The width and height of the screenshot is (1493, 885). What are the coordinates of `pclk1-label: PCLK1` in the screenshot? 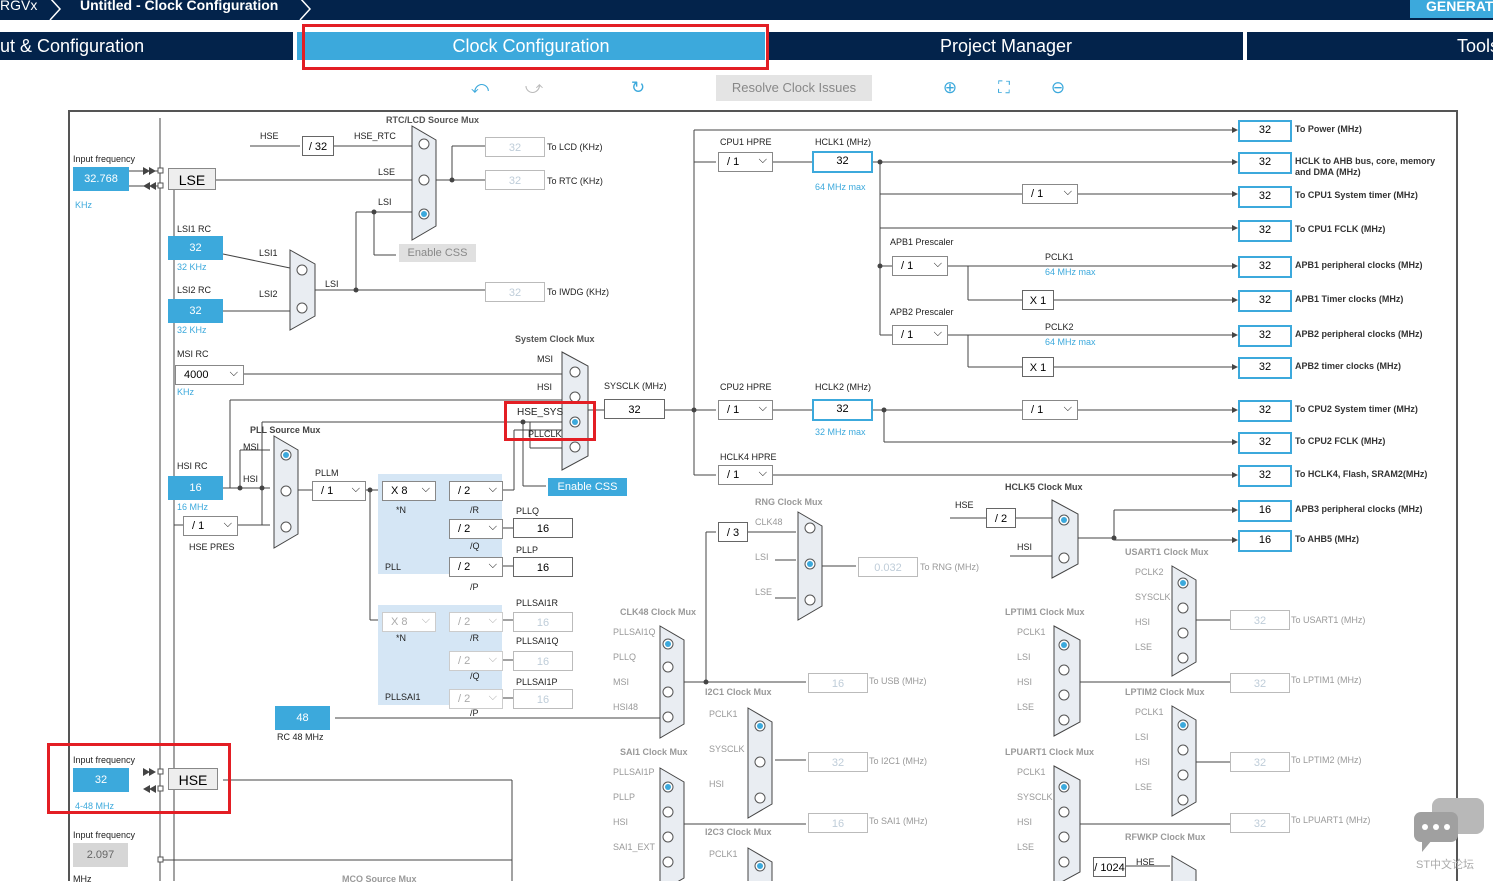 It's located at (1059, 257).